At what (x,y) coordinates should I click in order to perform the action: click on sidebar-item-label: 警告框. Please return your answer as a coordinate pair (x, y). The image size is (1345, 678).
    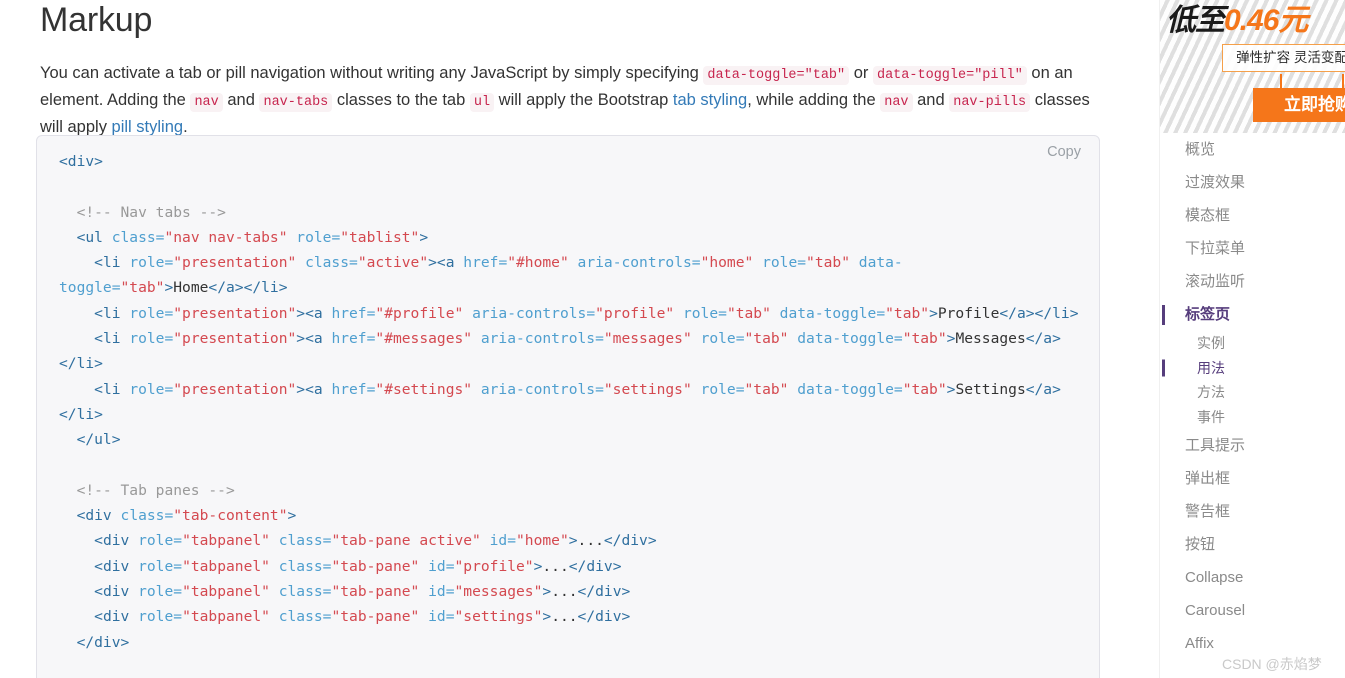
    Looking at the image, I should click on (1208, 511).